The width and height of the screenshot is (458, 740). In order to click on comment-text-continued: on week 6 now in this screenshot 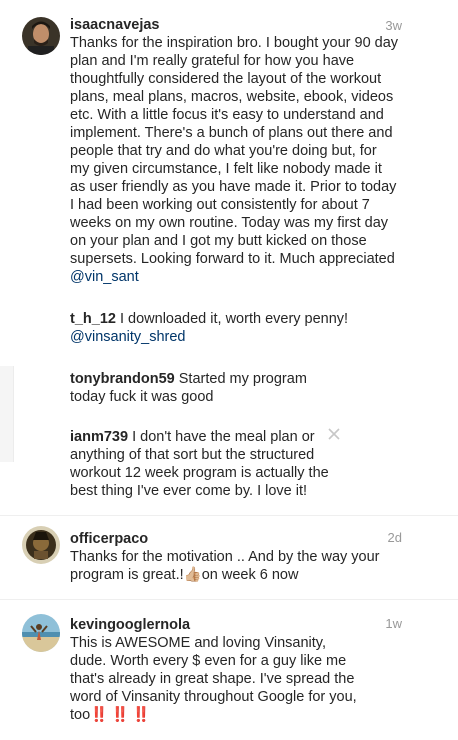, I will do `click(250, 575)`.